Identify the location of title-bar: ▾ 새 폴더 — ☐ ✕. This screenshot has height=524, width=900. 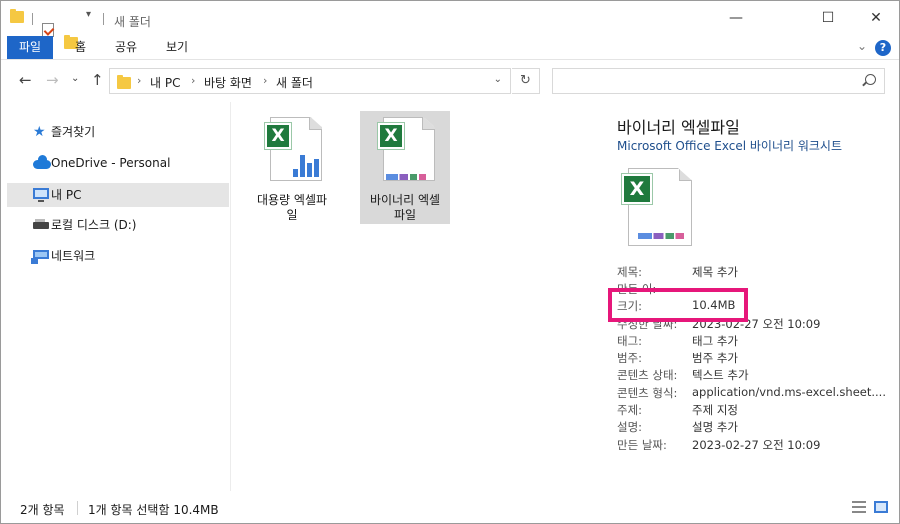
(450, 25).